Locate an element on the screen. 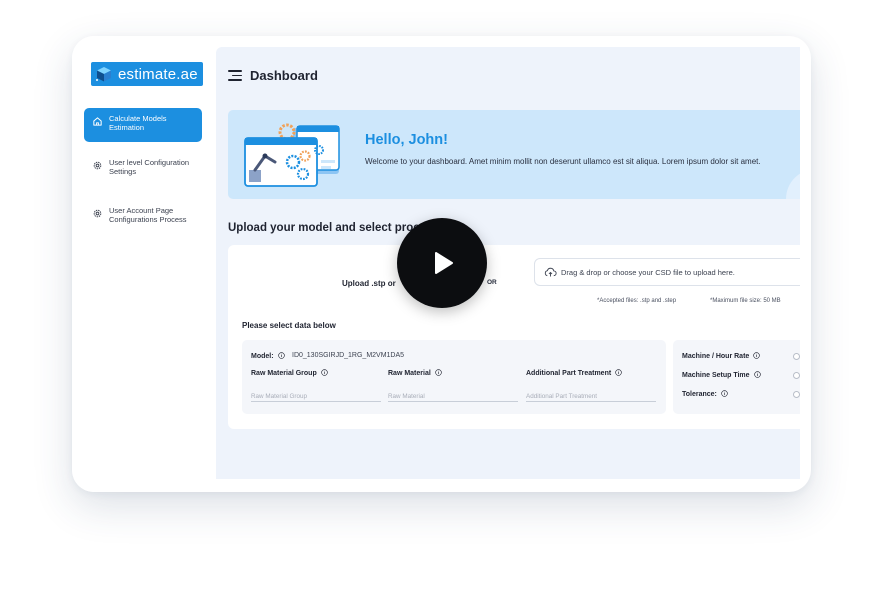 Image resolution: width=883 pixels, height=598 pixels. machine-hour-rate-label: Machine / Hour Rate is located at coordinates (721, 356).